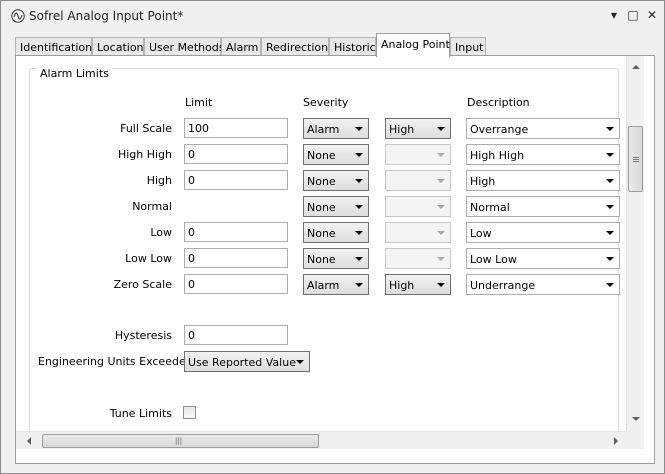  What do you see at coordinates (189, 412) in the screenshot?
I see `tune-limits-checkbox` at bounding box center [189, 412].